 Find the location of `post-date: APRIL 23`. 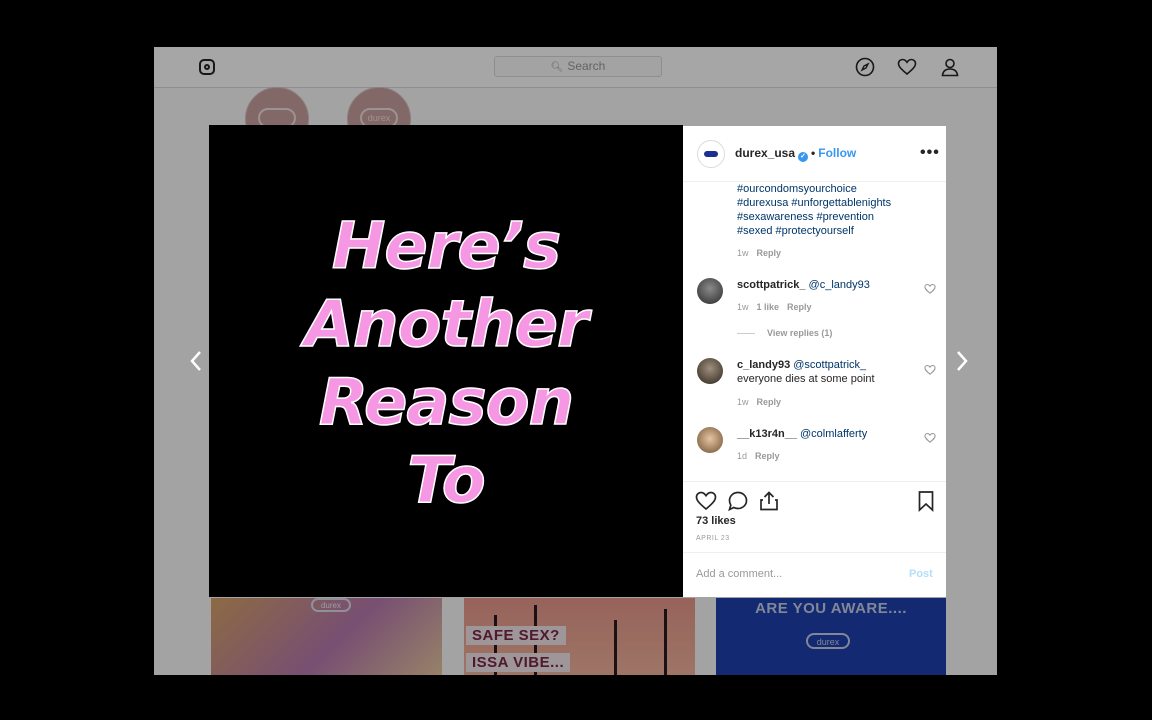

post-date: APRIL 23 is located at coordinates (713, 538).